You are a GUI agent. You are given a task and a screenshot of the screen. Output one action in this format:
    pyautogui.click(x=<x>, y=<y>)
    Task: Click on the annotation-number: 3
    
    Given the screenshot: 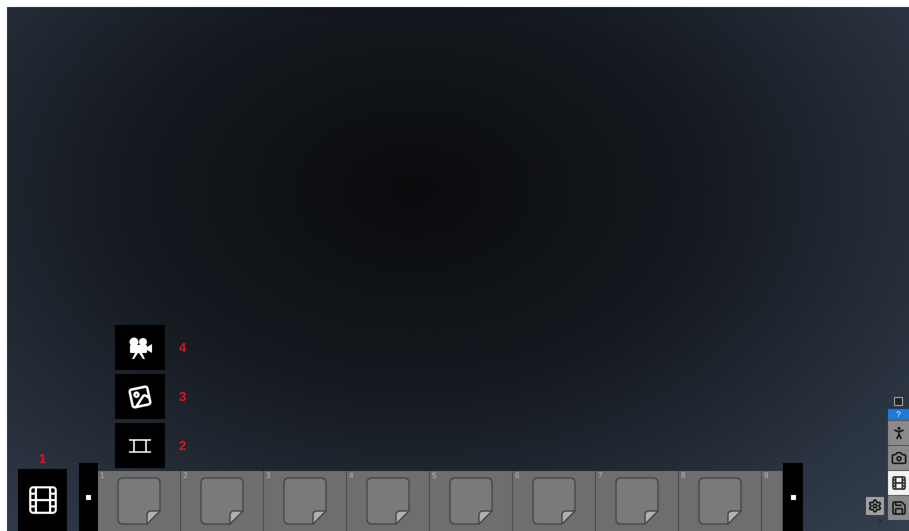 What is the action you would take?
    pyautogui.click(x=182, y=397)
    